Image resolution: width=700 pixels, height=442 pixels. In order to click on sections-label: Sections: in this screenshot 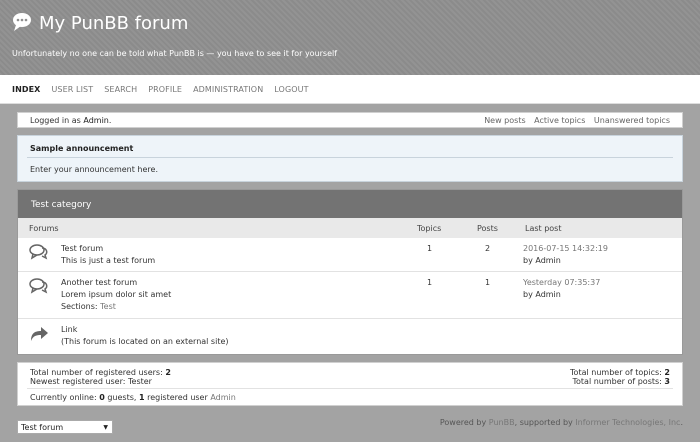, I will do `click(79, 306)`.